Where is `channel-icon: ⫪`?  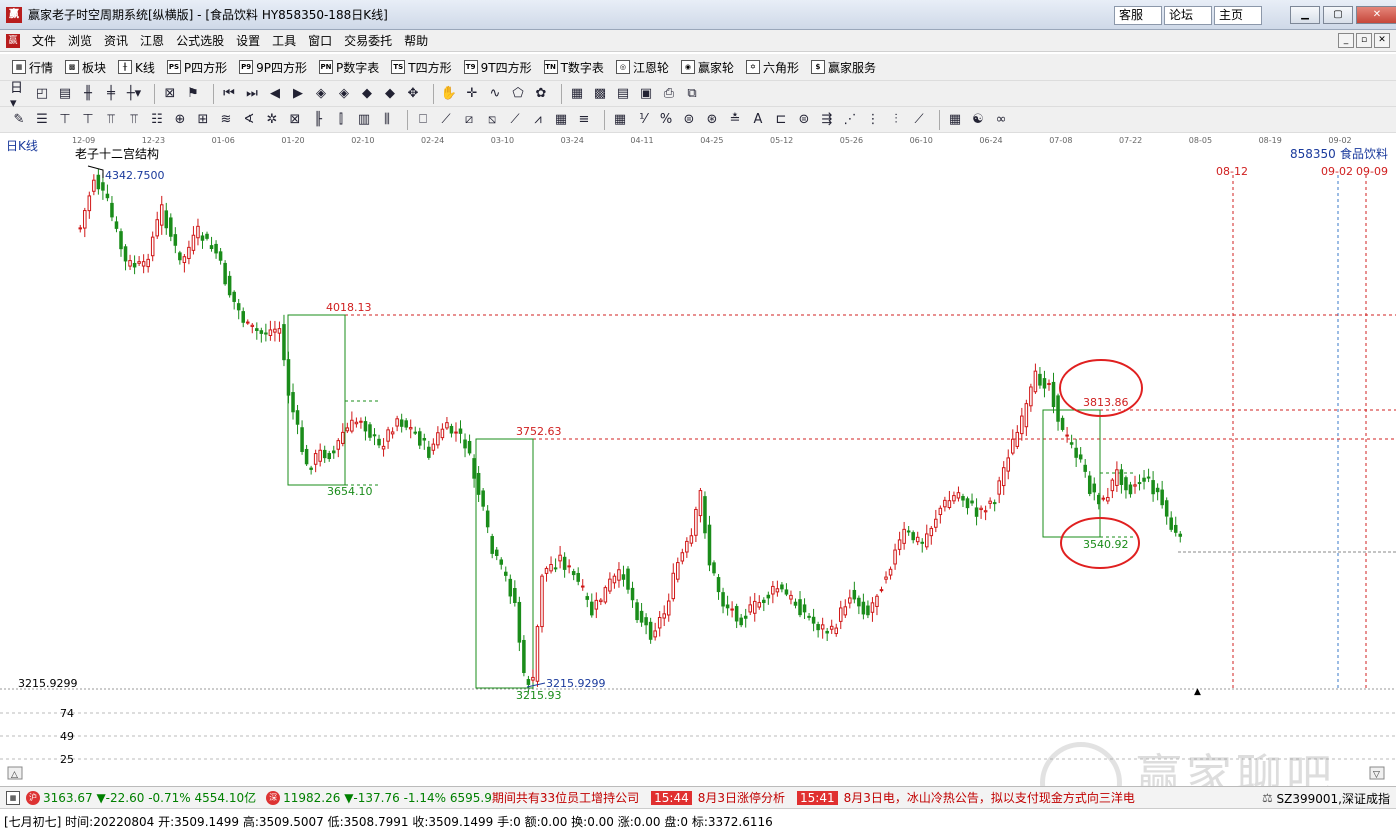 channel-icon: ⫪ is located at coordinates (134, 120).